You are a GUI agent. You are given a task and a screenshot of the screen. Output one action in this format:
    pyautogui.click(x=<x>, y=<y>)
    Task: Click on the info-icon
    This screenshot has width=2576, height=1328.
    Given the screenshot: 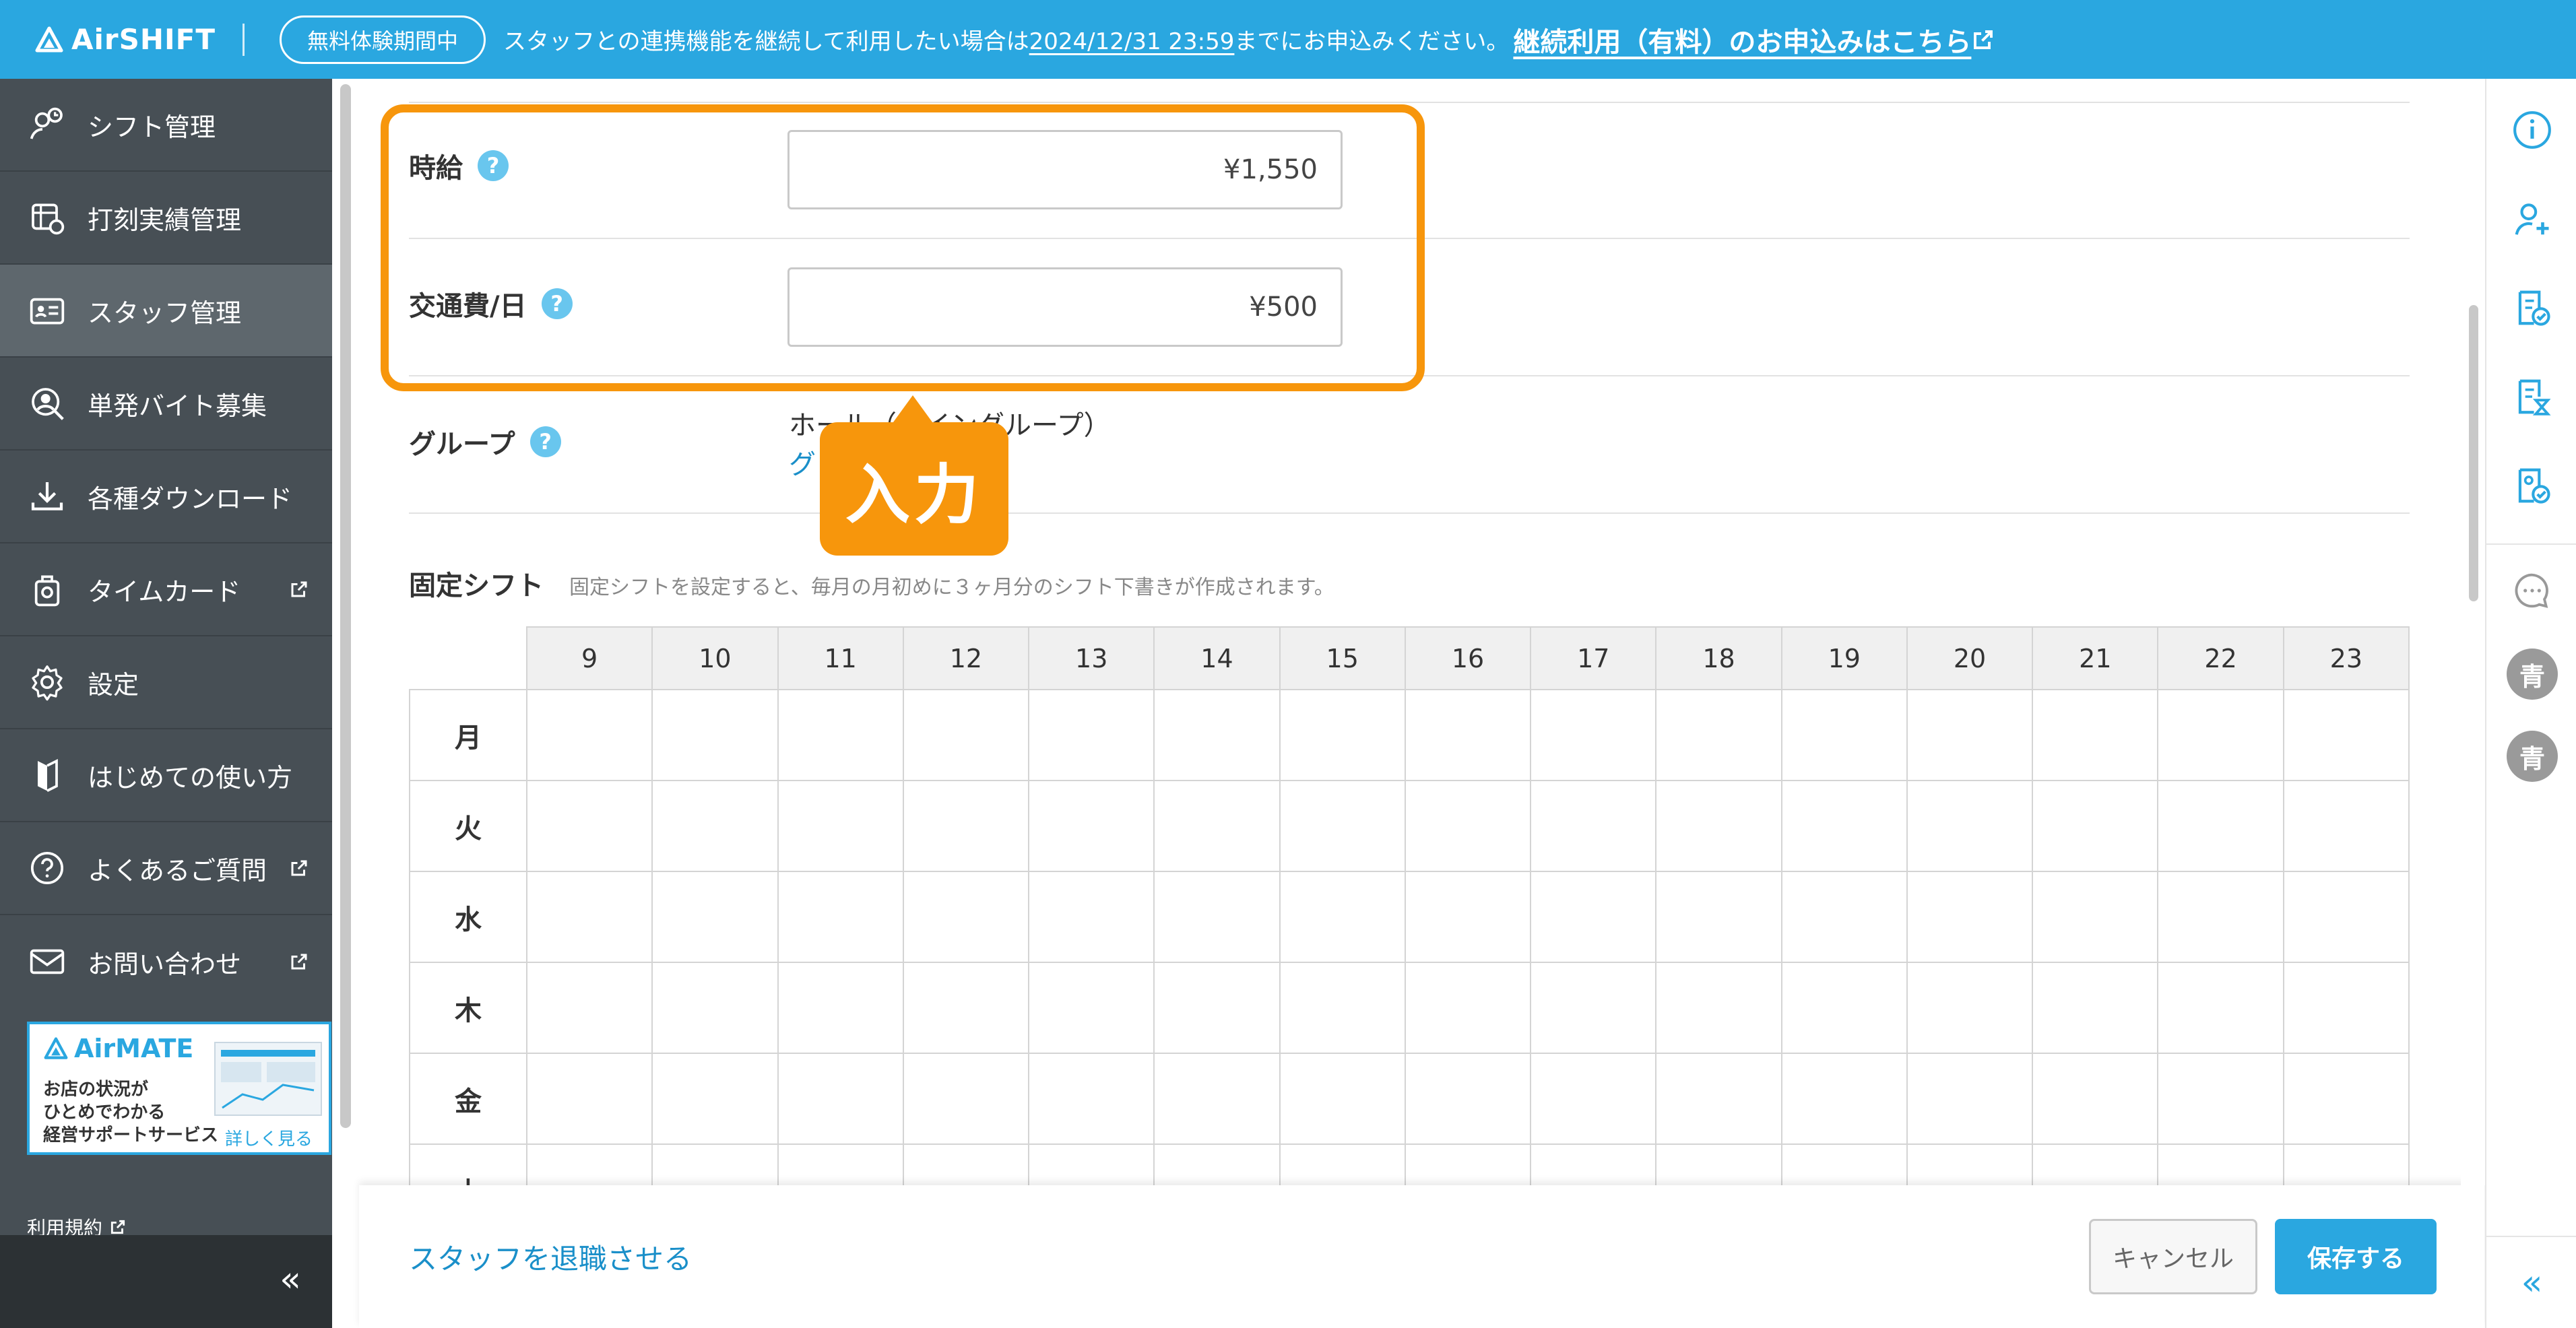 What is the action you would take?
    pyautogui.click(x=2532, y=130)
    